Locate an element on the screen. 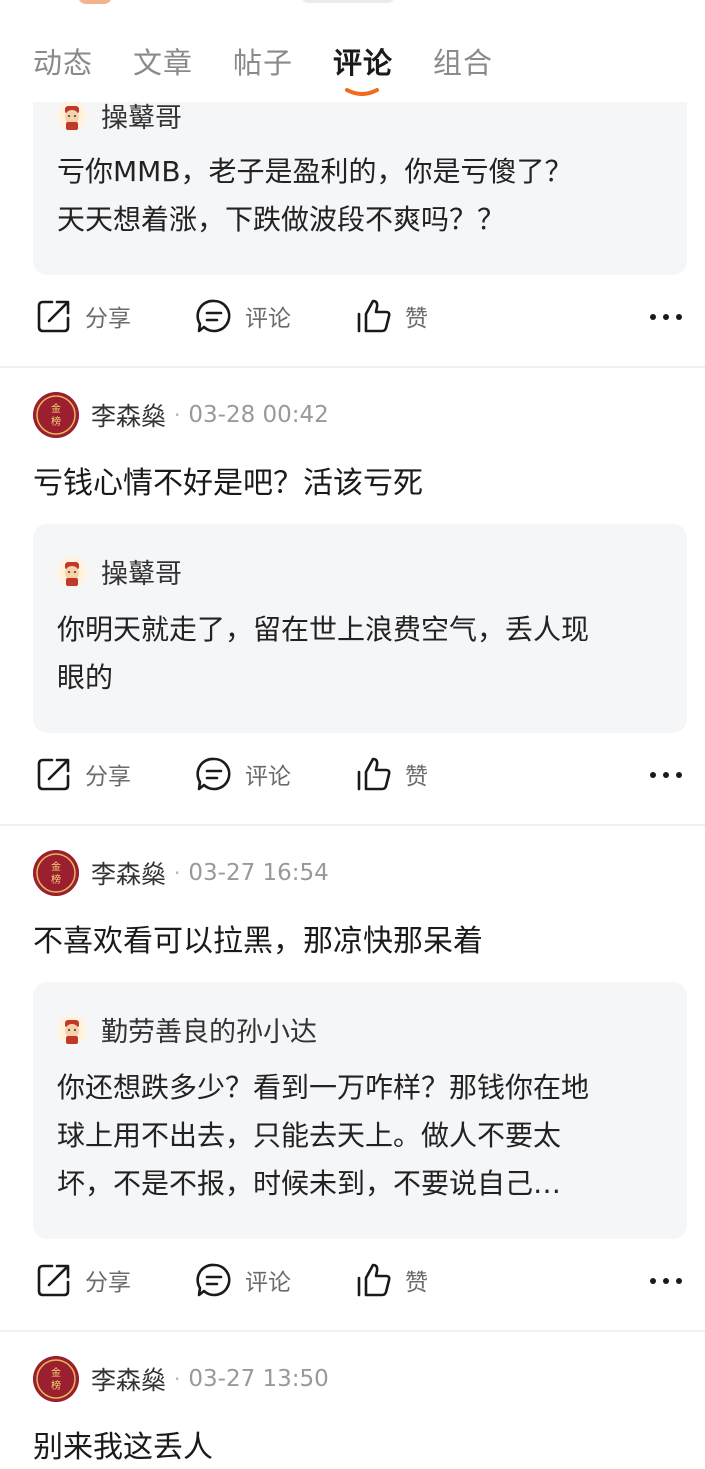 This screenshot has width=705, height=1469. reply-user: 勤劳善良的孙小达 is located at coordinates (187, 1029).